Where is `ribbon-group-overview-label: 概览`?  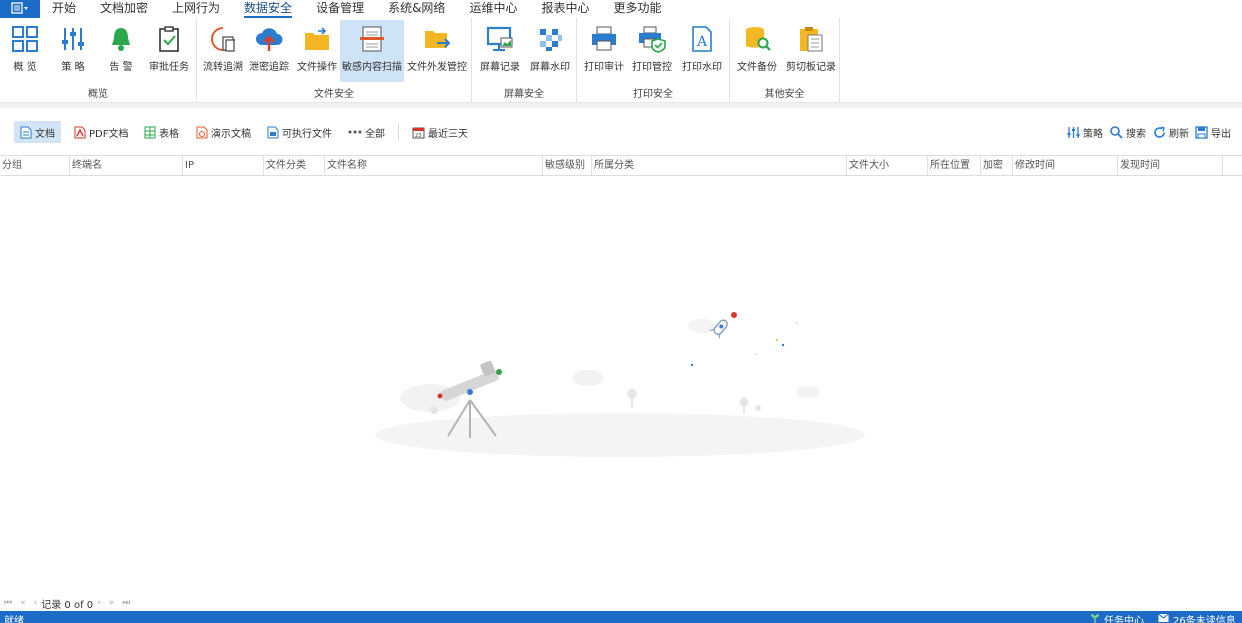 ribbon-group-overview-label: 概览 is located at coordinates (98, 94).